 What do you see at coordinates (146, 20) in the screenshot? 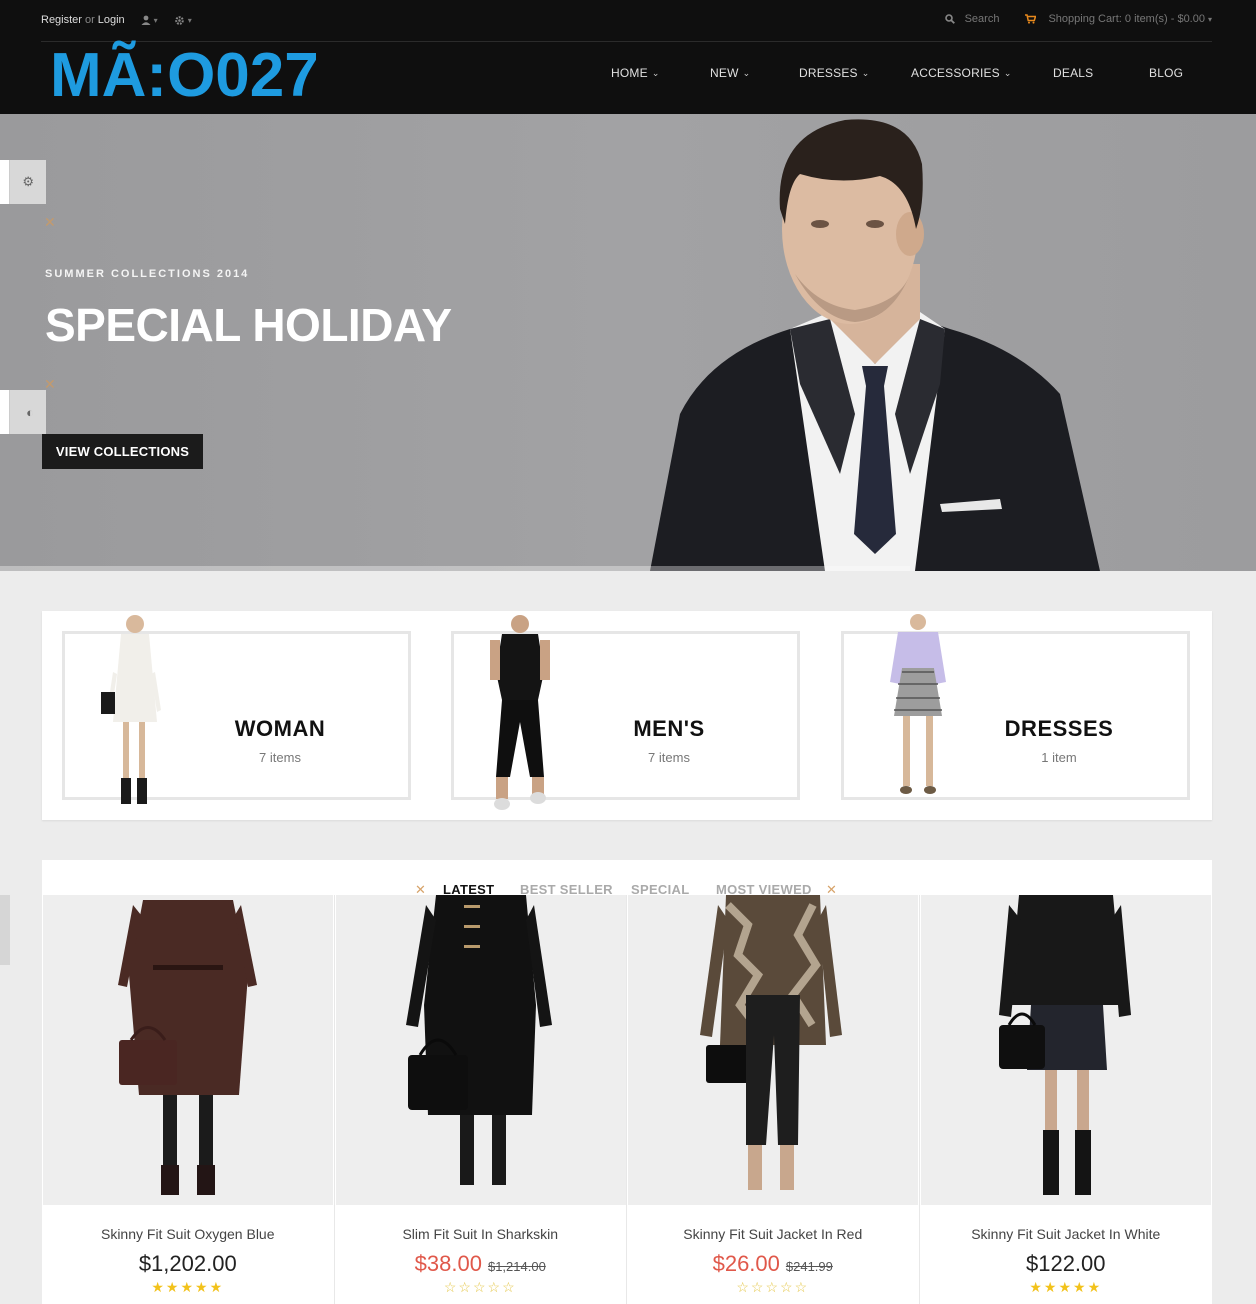
I see `user-icon` at bounding box center [146, 20].